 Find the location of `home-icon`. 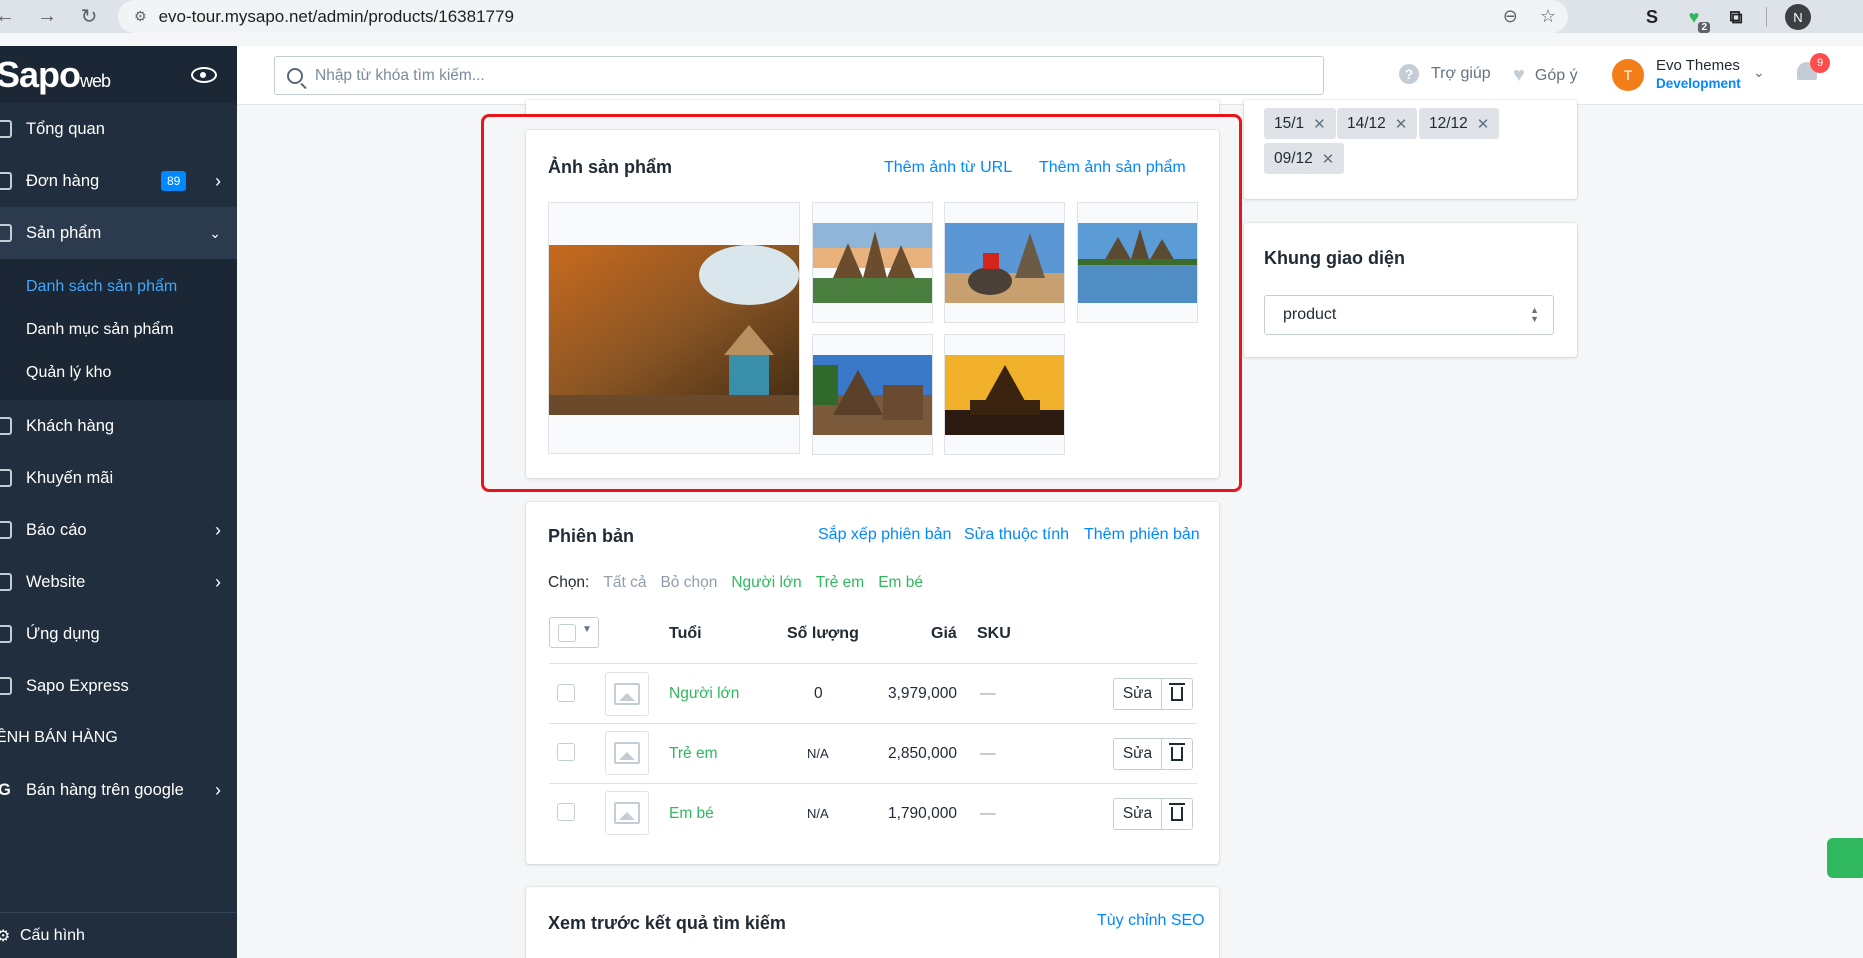

home-icon is located at coordinates (6, 129).